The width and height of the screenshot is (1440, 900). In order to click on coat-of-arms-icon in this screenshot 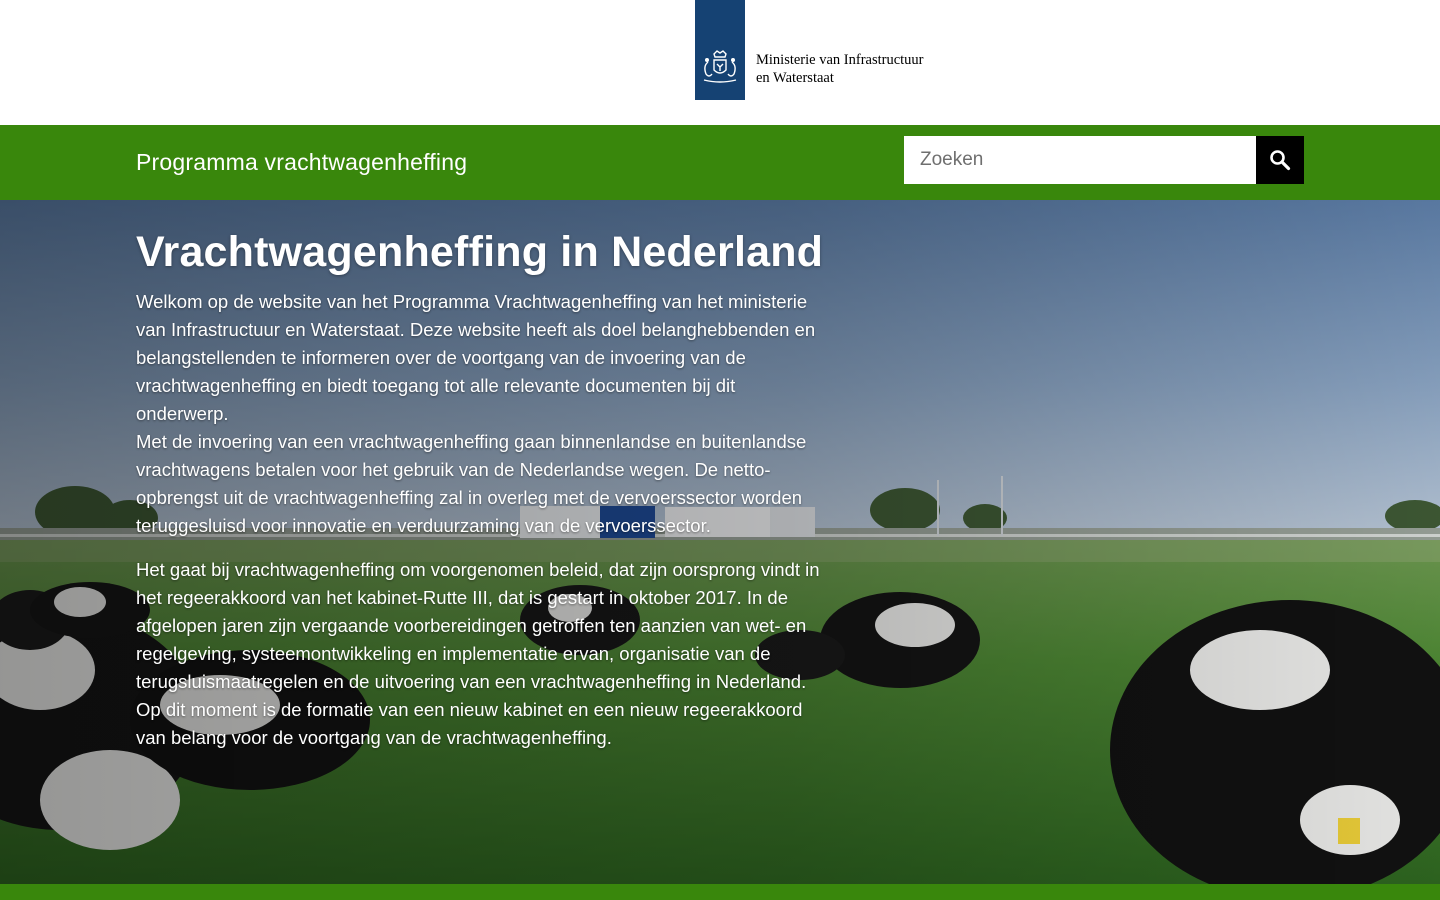, I will do `click(720, 66)`.